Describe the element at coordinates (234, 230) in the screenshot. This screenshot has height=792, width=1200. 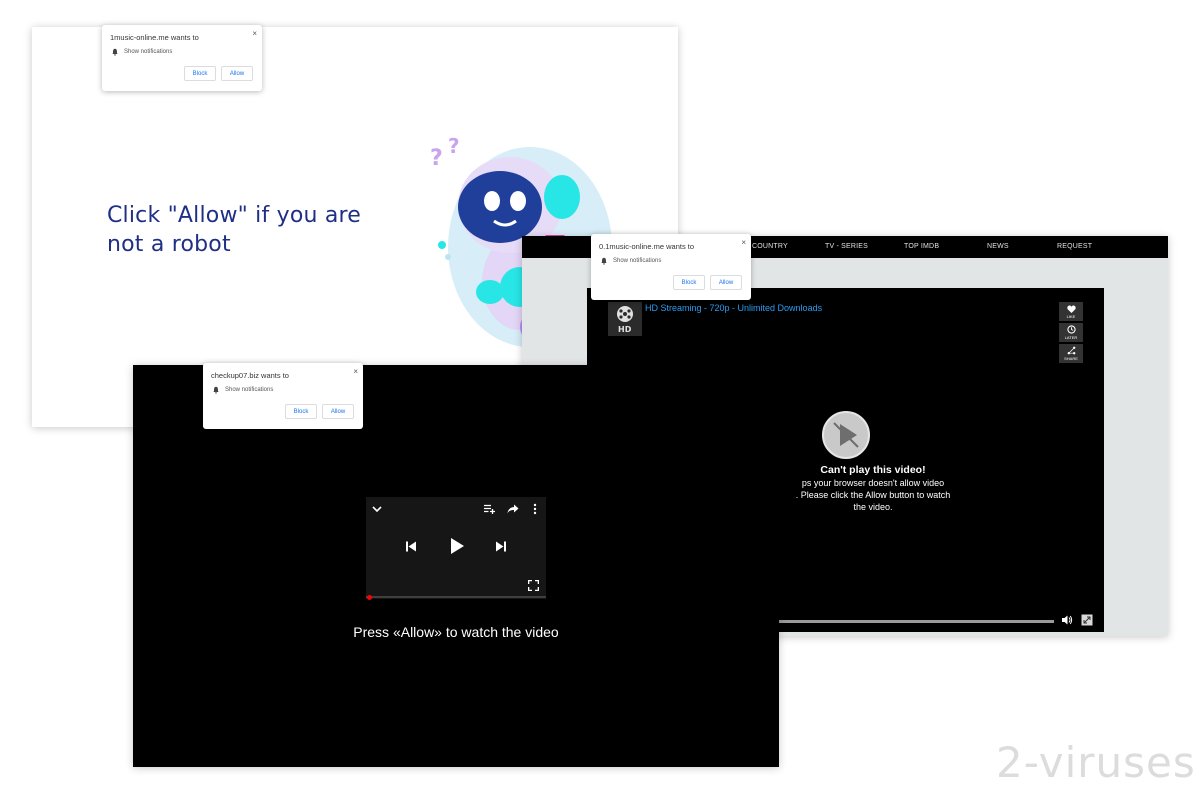
I see `robot-headline: Click "Allow" if you are not a robot` at that location.